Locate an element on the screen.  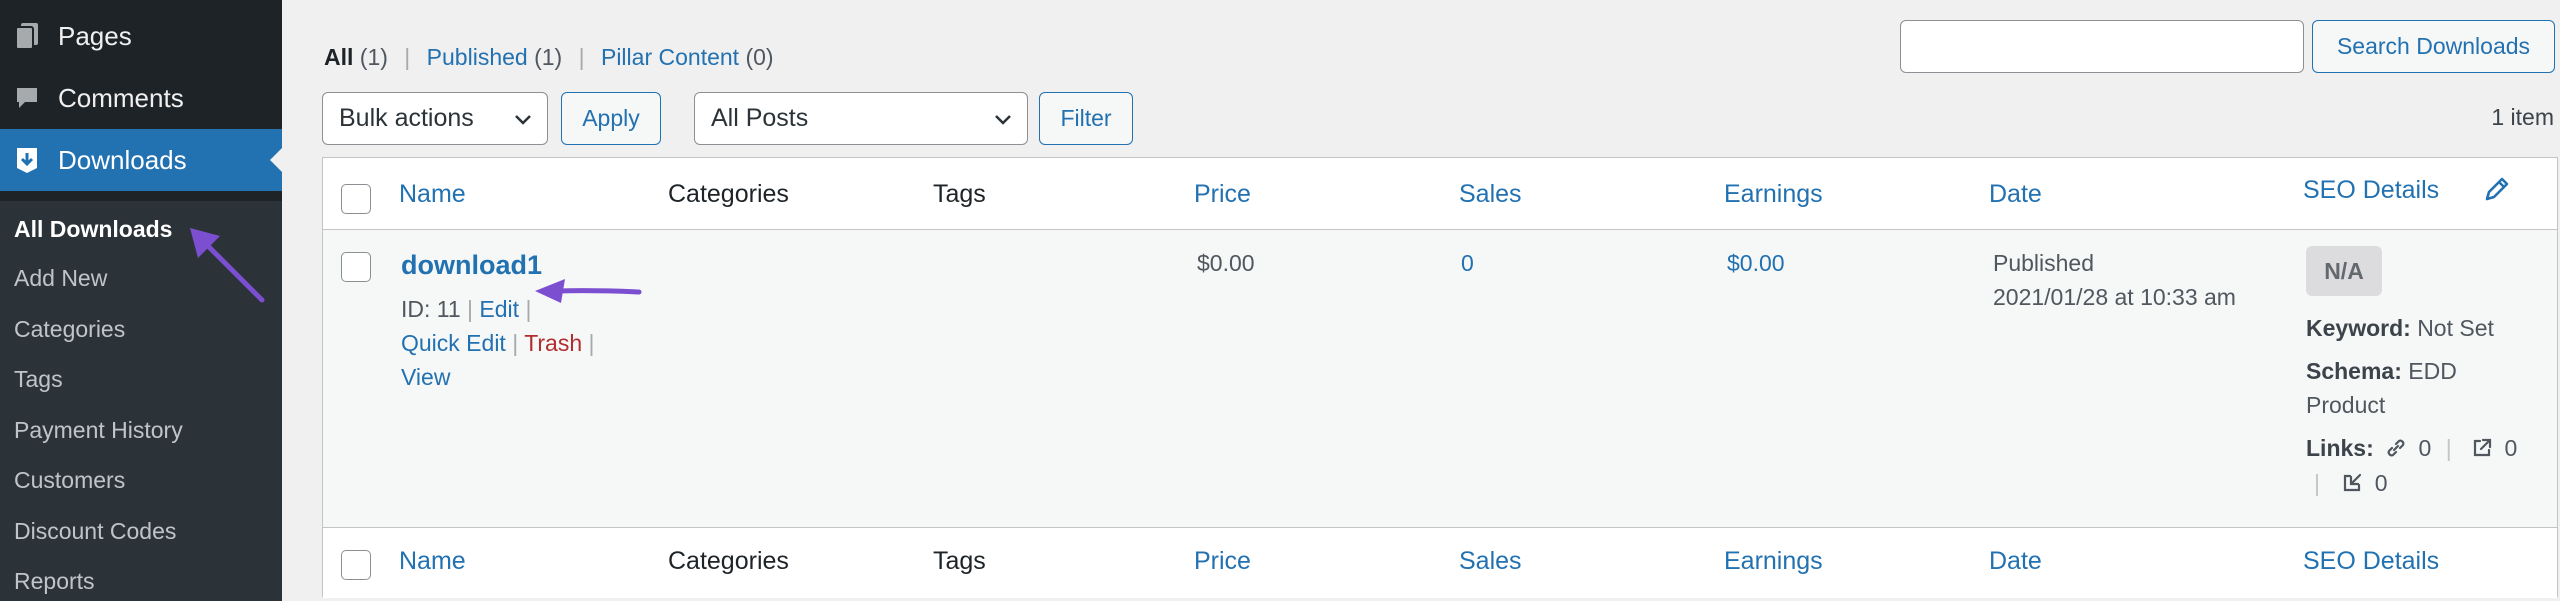
items-count: 1 item is located at coordinates (2522, 117).